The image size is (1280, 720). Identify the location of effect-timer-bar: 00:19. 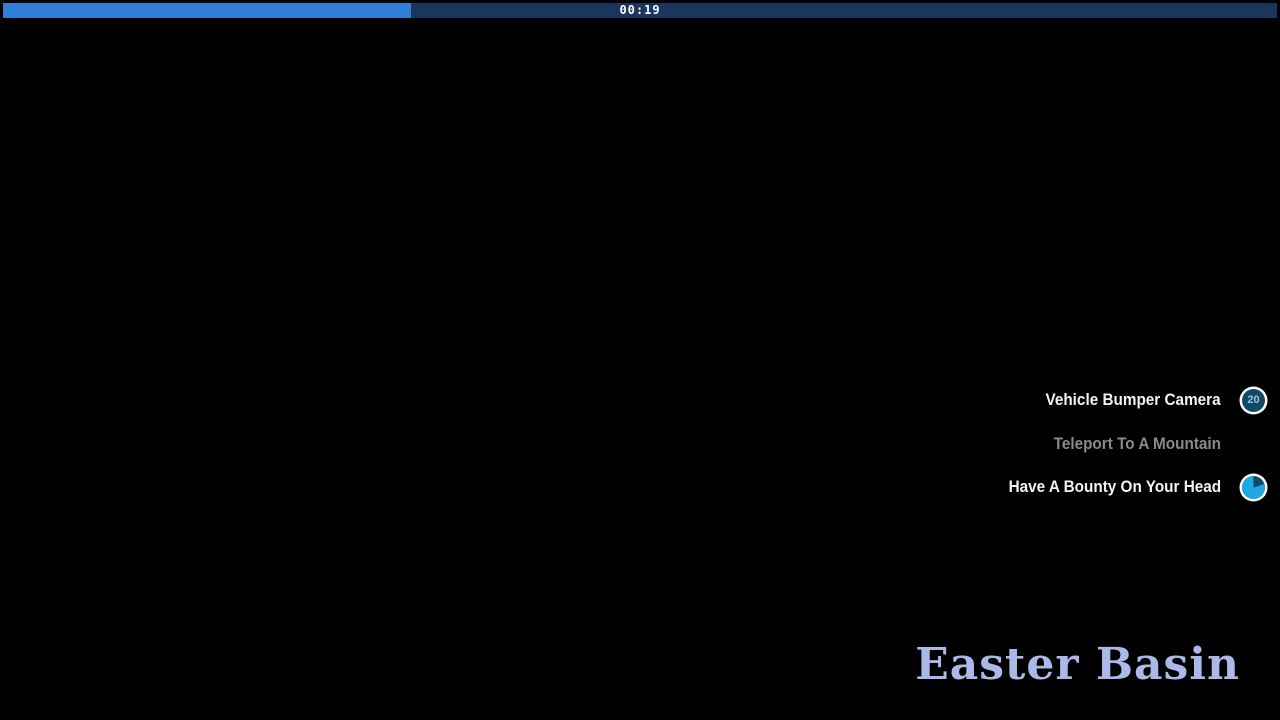
(640, 10).